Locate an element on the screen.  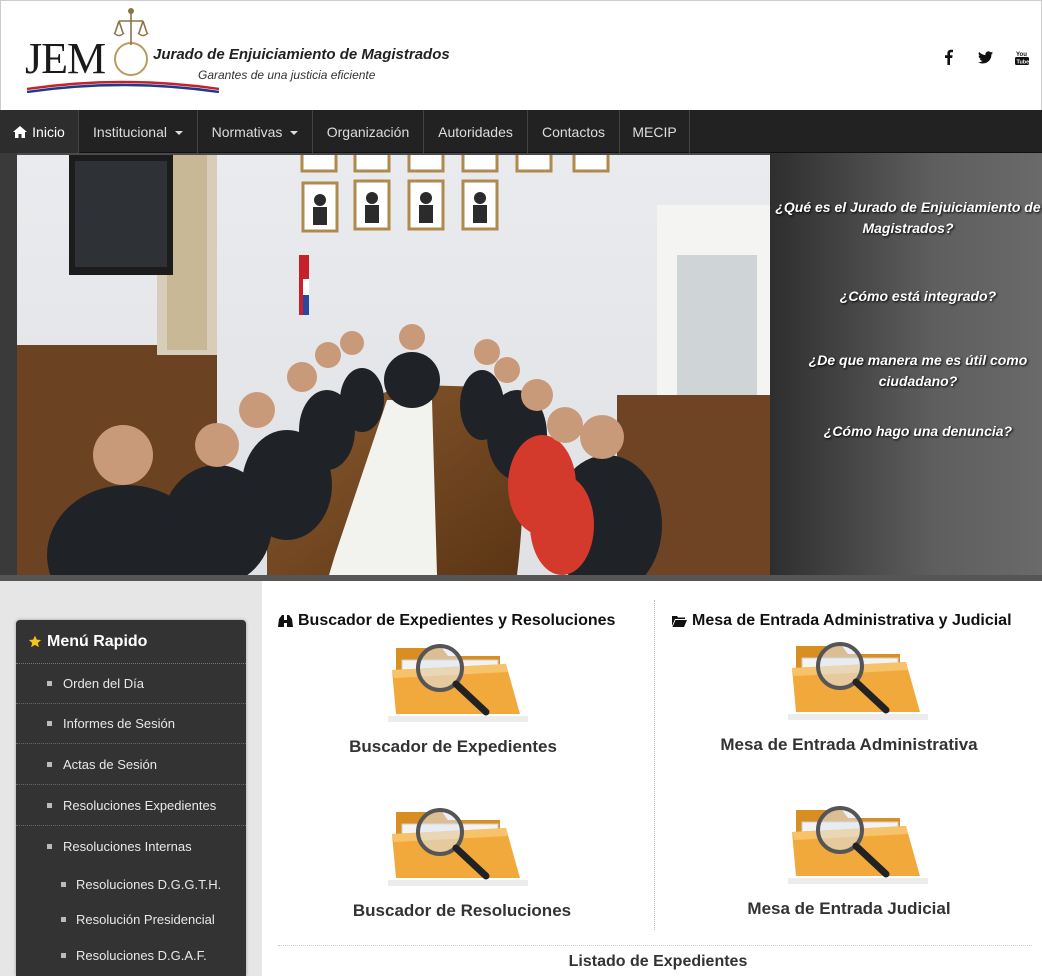
menu-item-label: Informes de Sesión is located at coordinates (119, 723).